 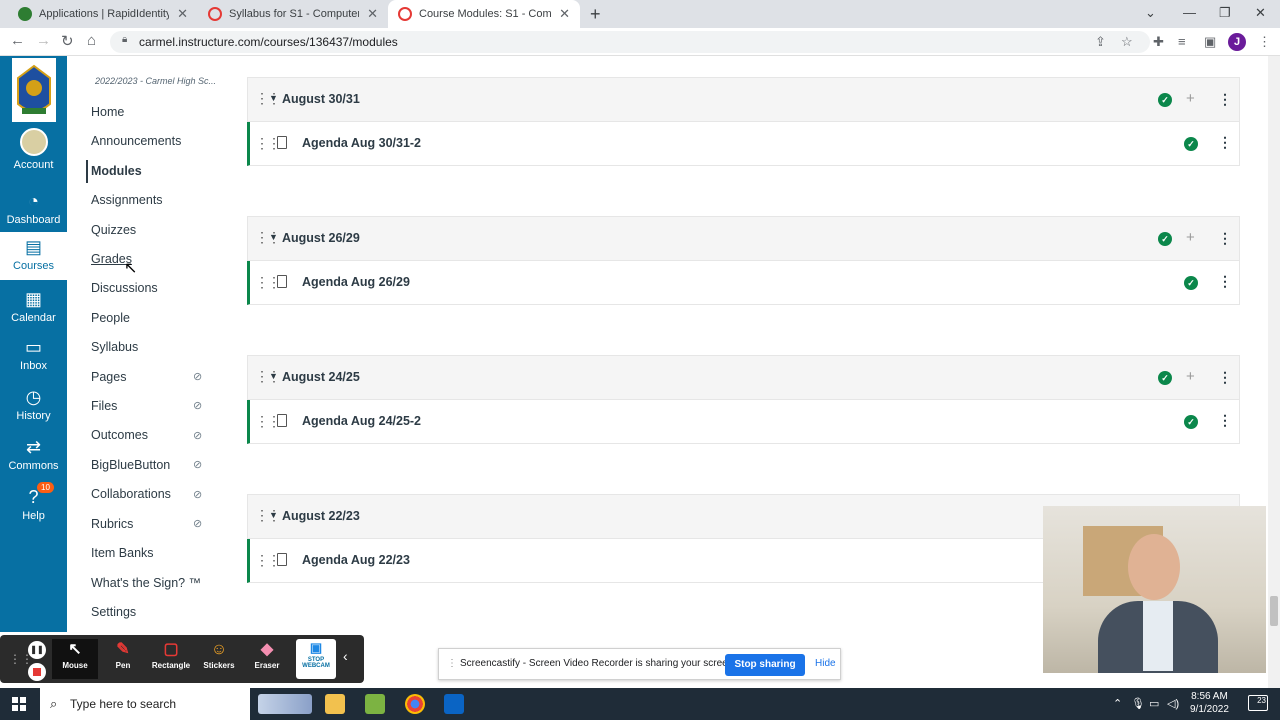 I want to click on tool-mouse-button: ↖ Mouse, so click(x=75, y=659).